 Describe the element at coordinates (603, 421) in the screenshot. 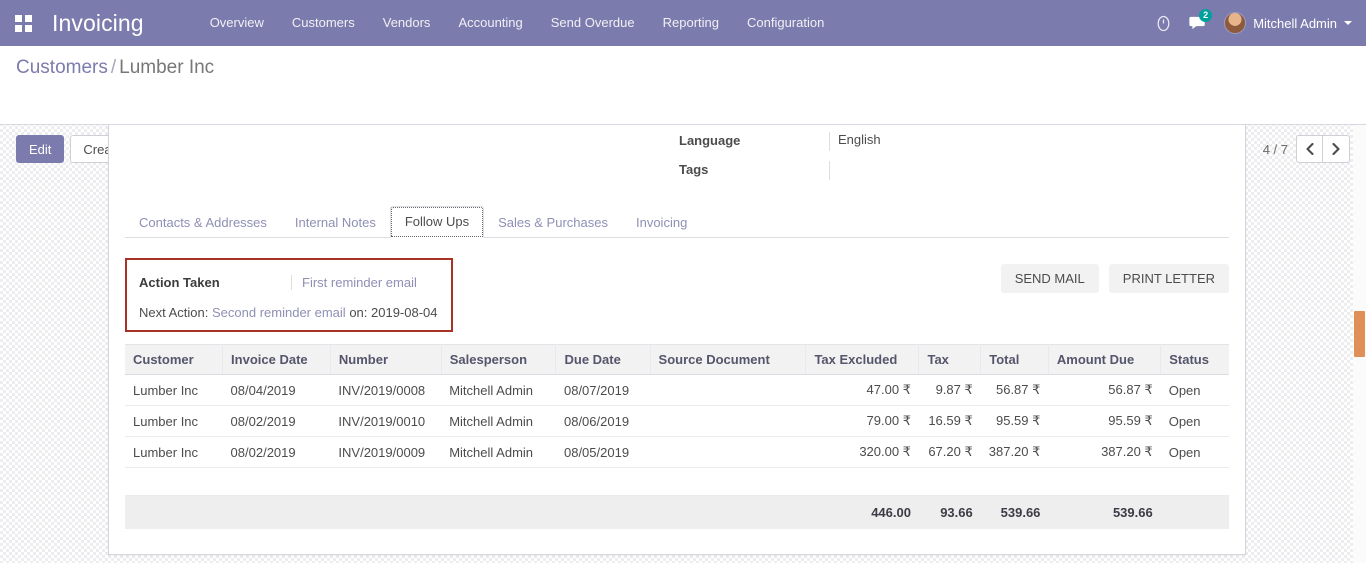

I see `cell-due-date: 08/06/2019` at that location.